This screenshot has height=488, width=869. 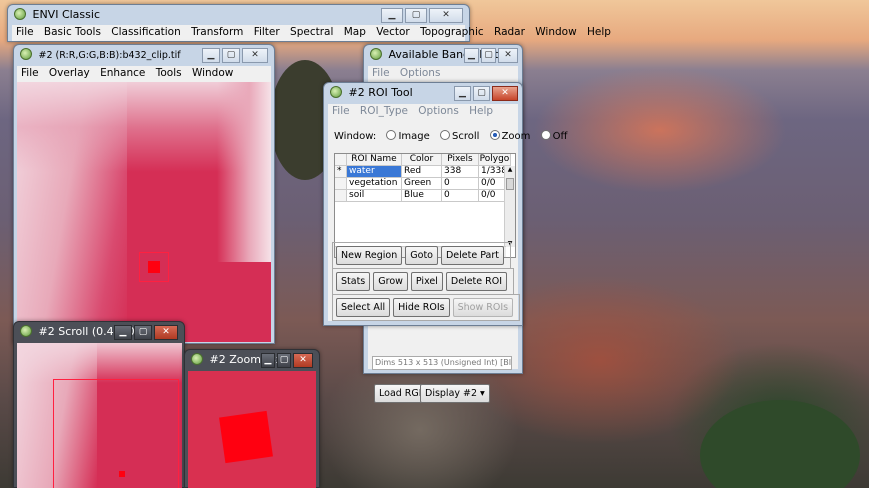 I want to click on stats-button: Stats, so click(x=353, y=281).